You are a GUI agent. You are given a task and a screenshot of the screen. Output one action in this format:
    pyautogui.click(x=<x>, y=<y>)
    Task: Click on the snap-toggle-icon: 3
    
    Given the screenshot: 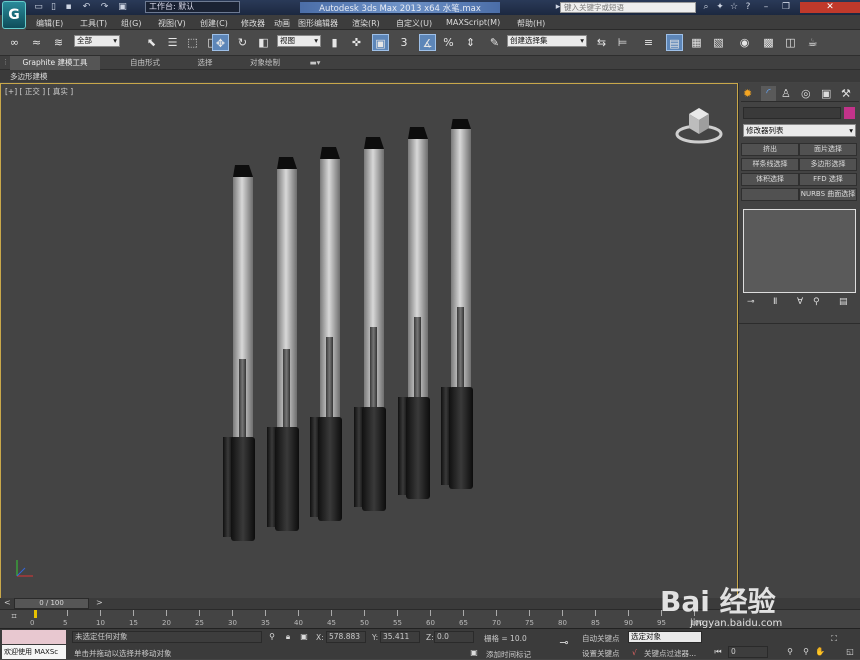 What is the action you would take?
    pyautogui.click(x=404, y=42)
    